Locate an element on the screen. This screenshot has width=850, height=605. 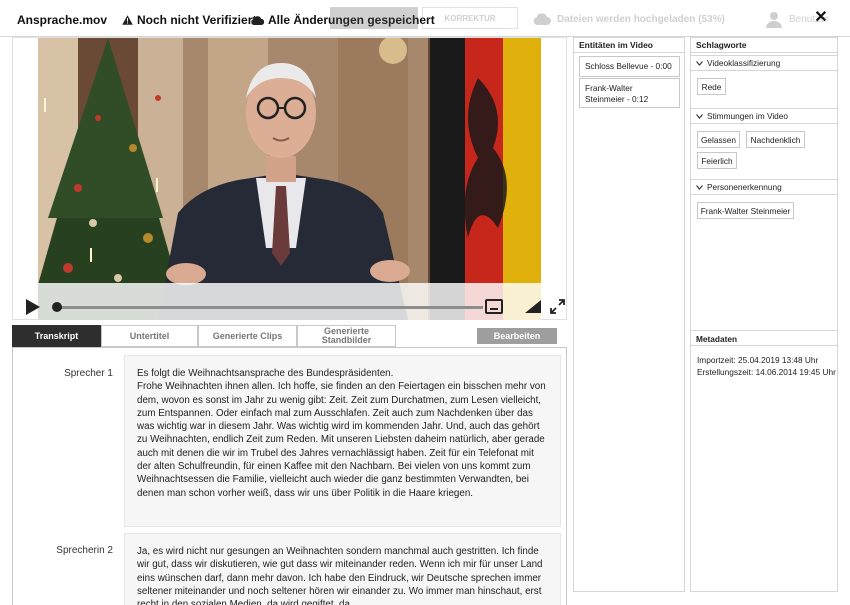
section-video-classification: Videoklassifizierung is located at coordinates (764, 63).